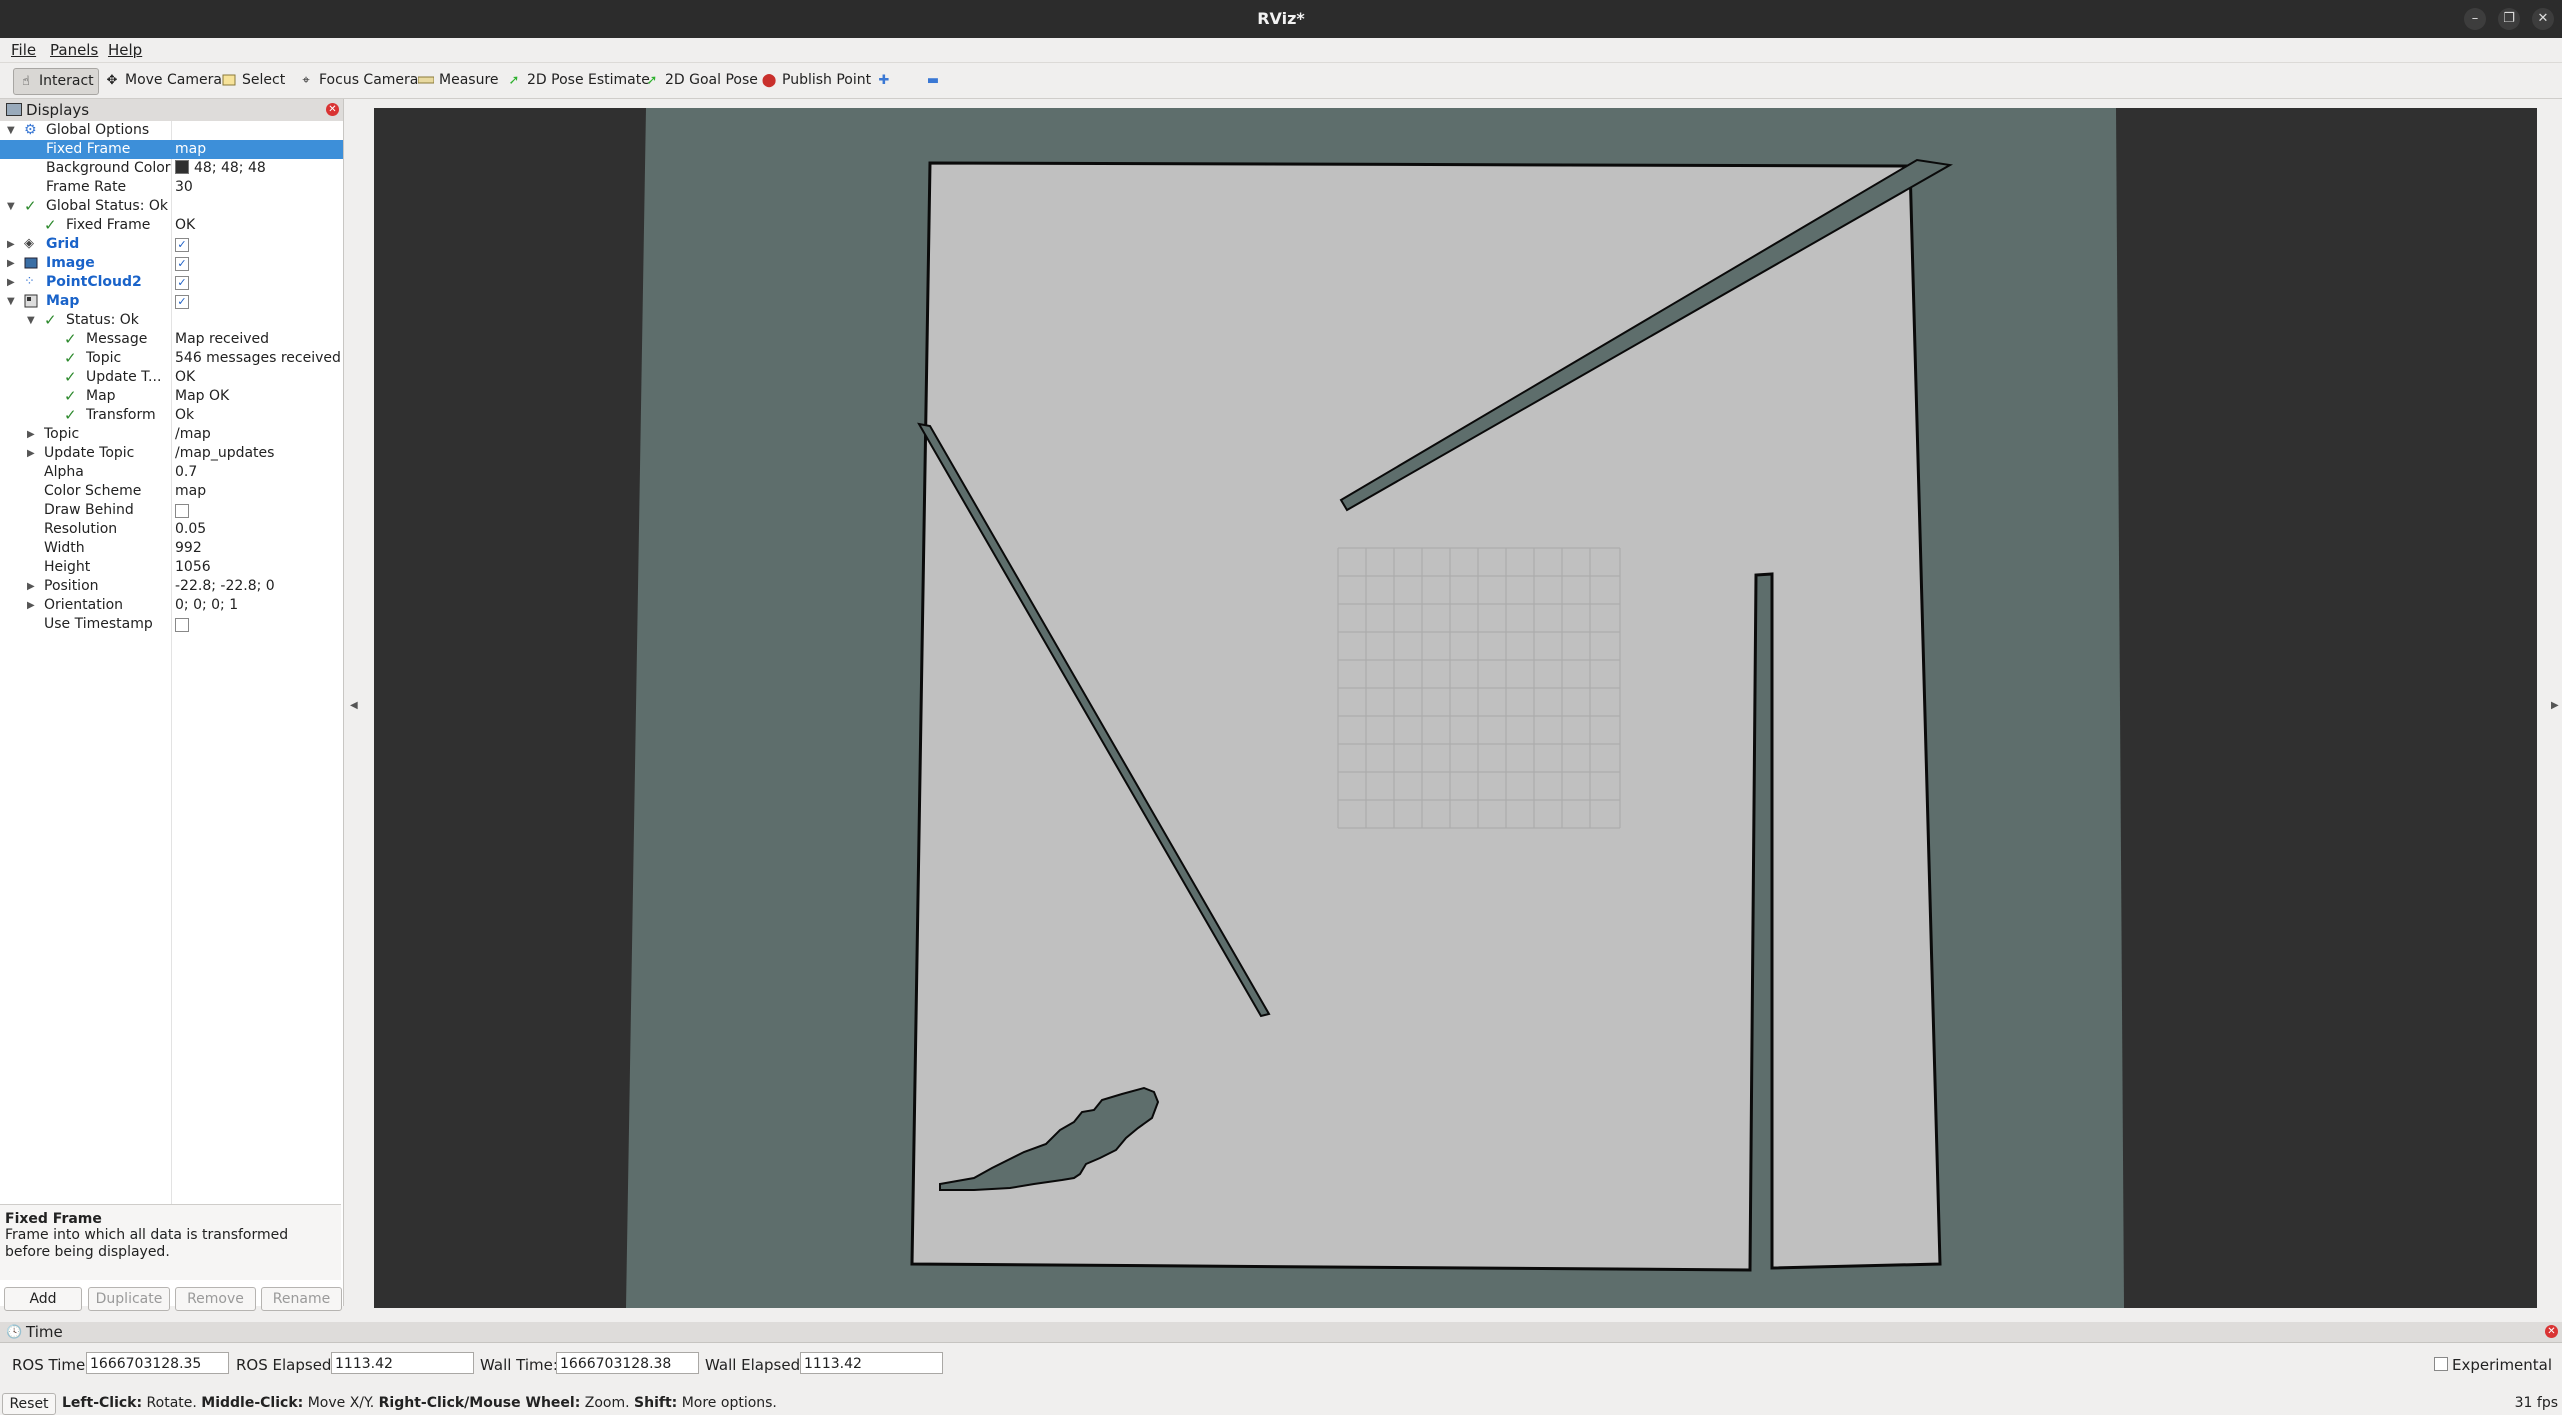 Image resolution: width=2562 pixels, height=1415 pixels. What do you see at coordinates (171, 453) in the screenshot?
I see `tree-row-update-topic: ▶ Update Topic /map_updates` at bounding box center [171, 453].